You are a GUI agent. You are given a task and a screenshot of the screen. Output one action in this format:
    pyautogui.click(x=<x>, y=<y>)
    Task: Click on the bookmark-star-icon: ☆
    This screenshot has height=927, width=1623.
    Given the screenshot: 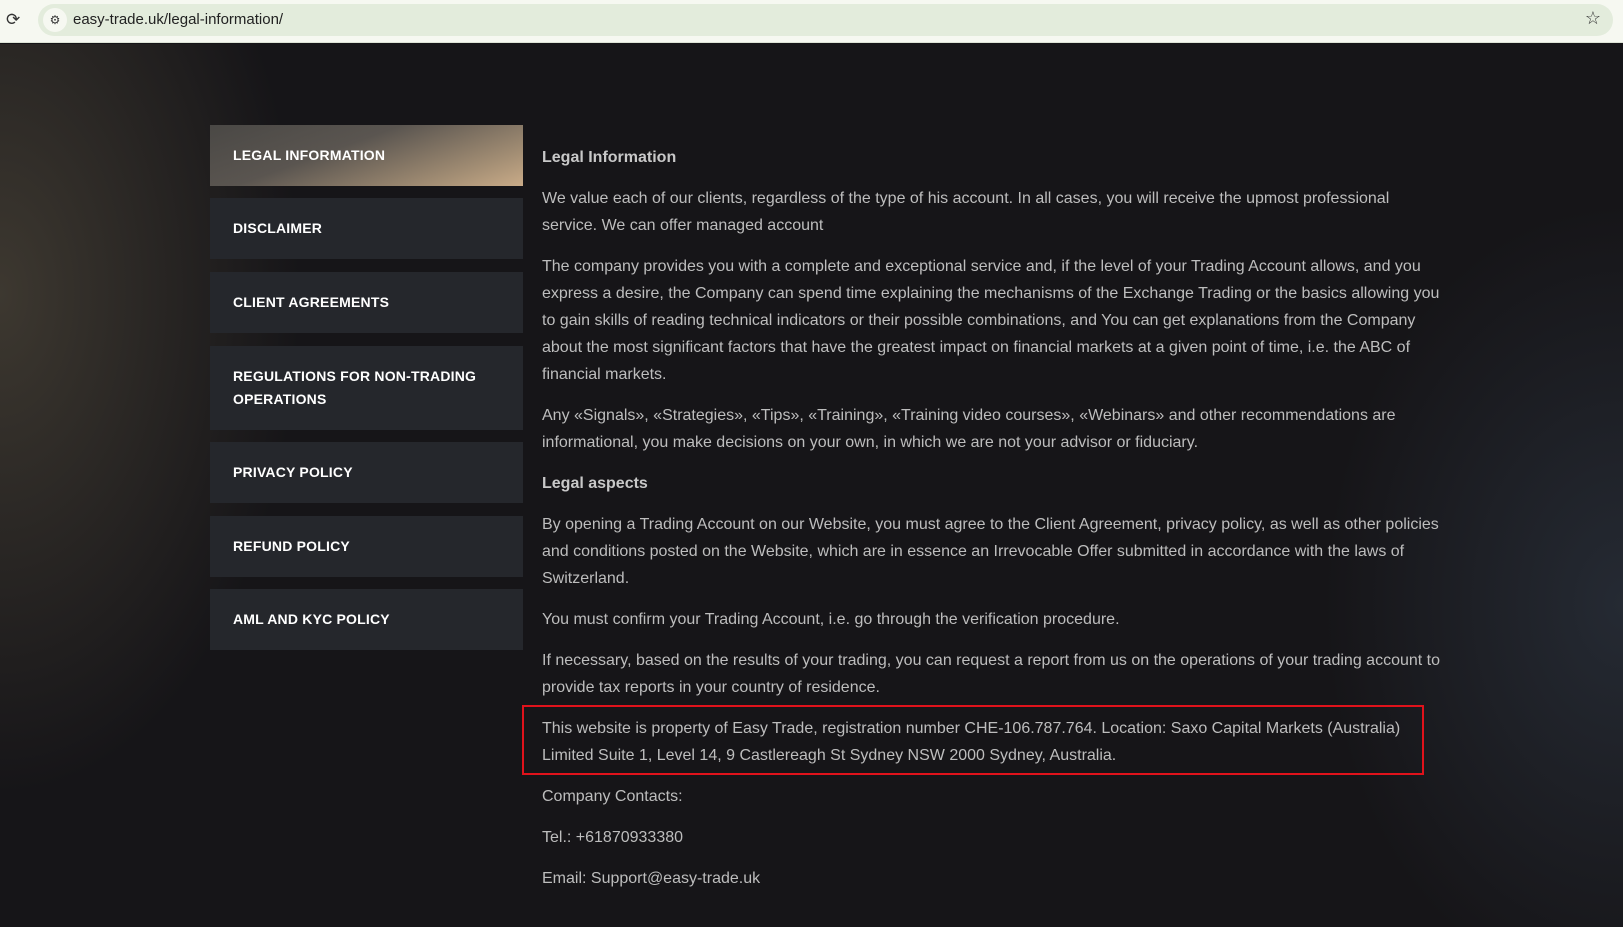 What is the action you would take?
    pyautogui.click(x=1593, y=18)
    